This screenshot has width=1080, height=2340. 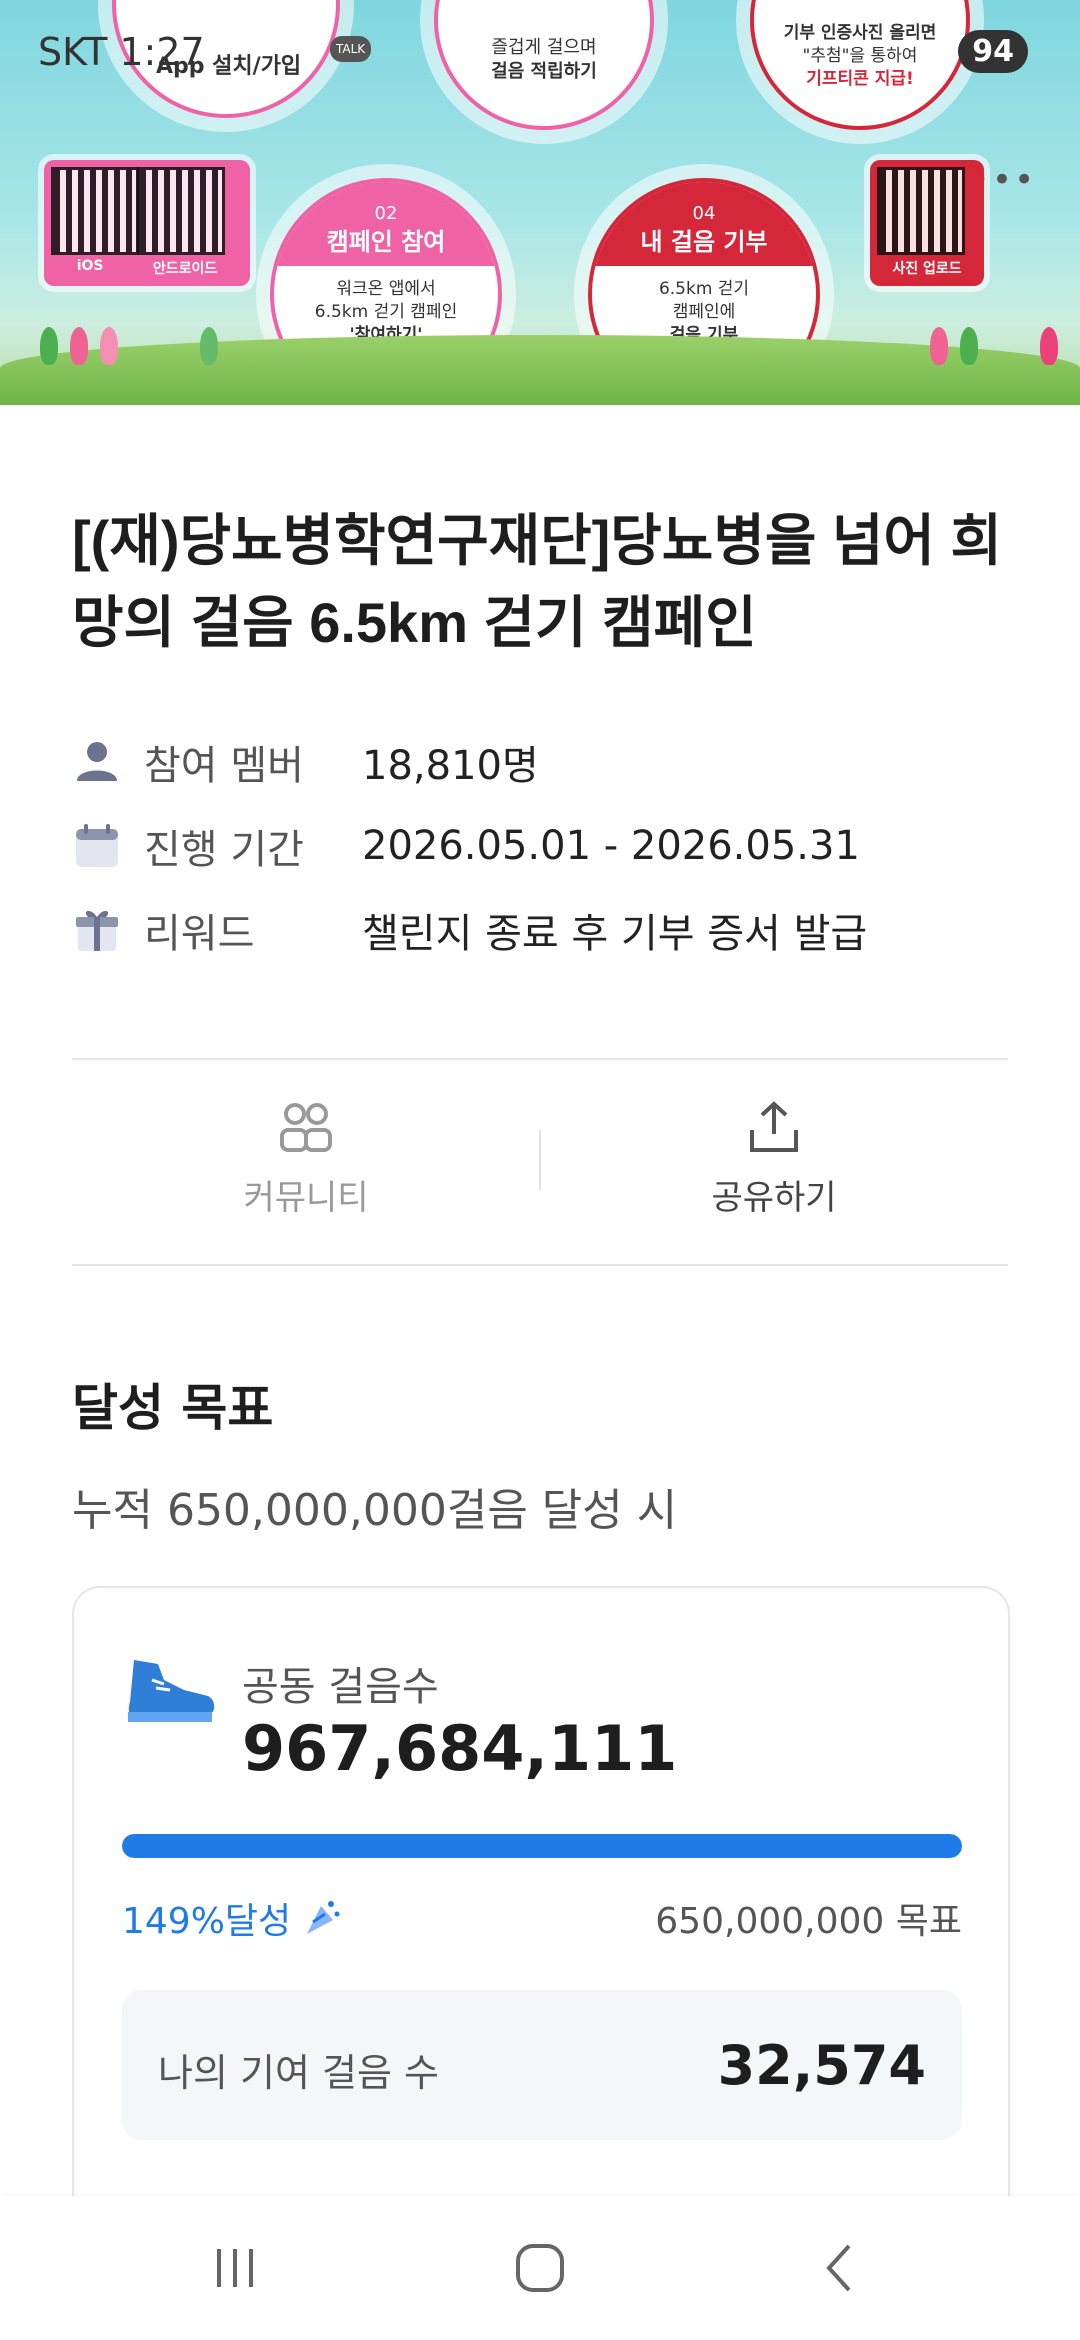 What do you see at coordinates (323, 1917) in the screenshot?
I see `party-popper-icon` at bounding box center [323, 1917].